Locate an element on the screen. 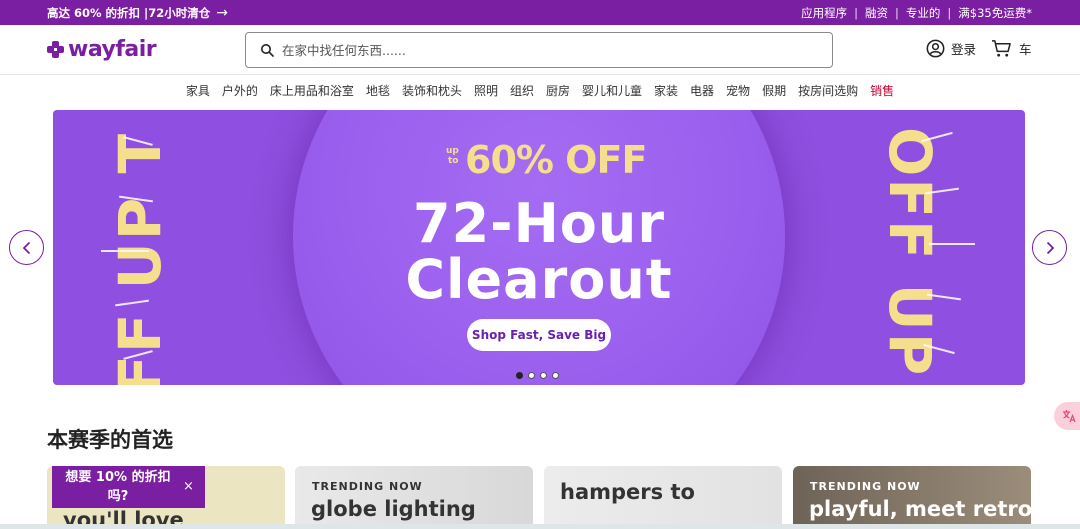 The image size is (1080, 529). site-header: wayfair 登录 车 is located at coordinates (540, 50).